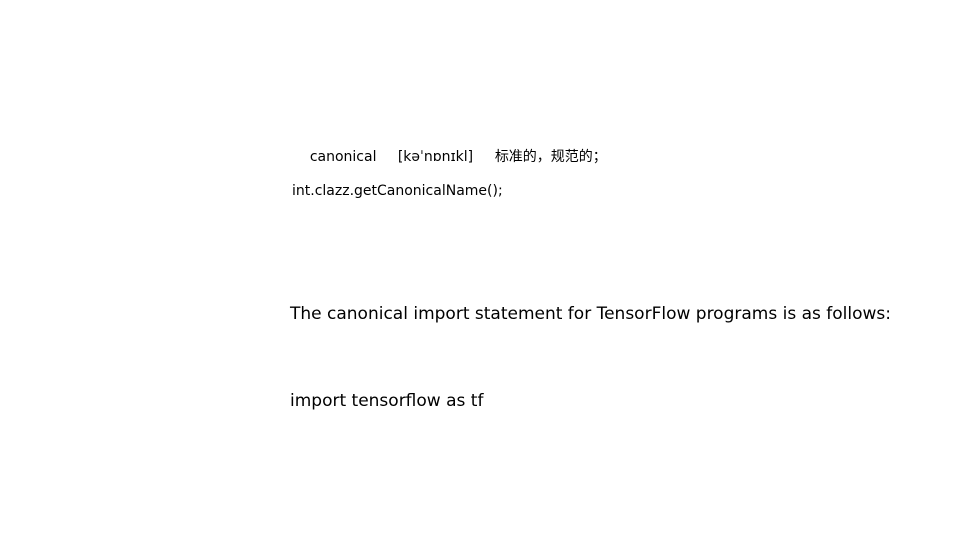 This screenshot has height=540, width=960. What do you see at coordinates (550, 157) in the screenshot?
I see `vocab-meaning: 标准的，规范的；` at bounding box center [550, 157].